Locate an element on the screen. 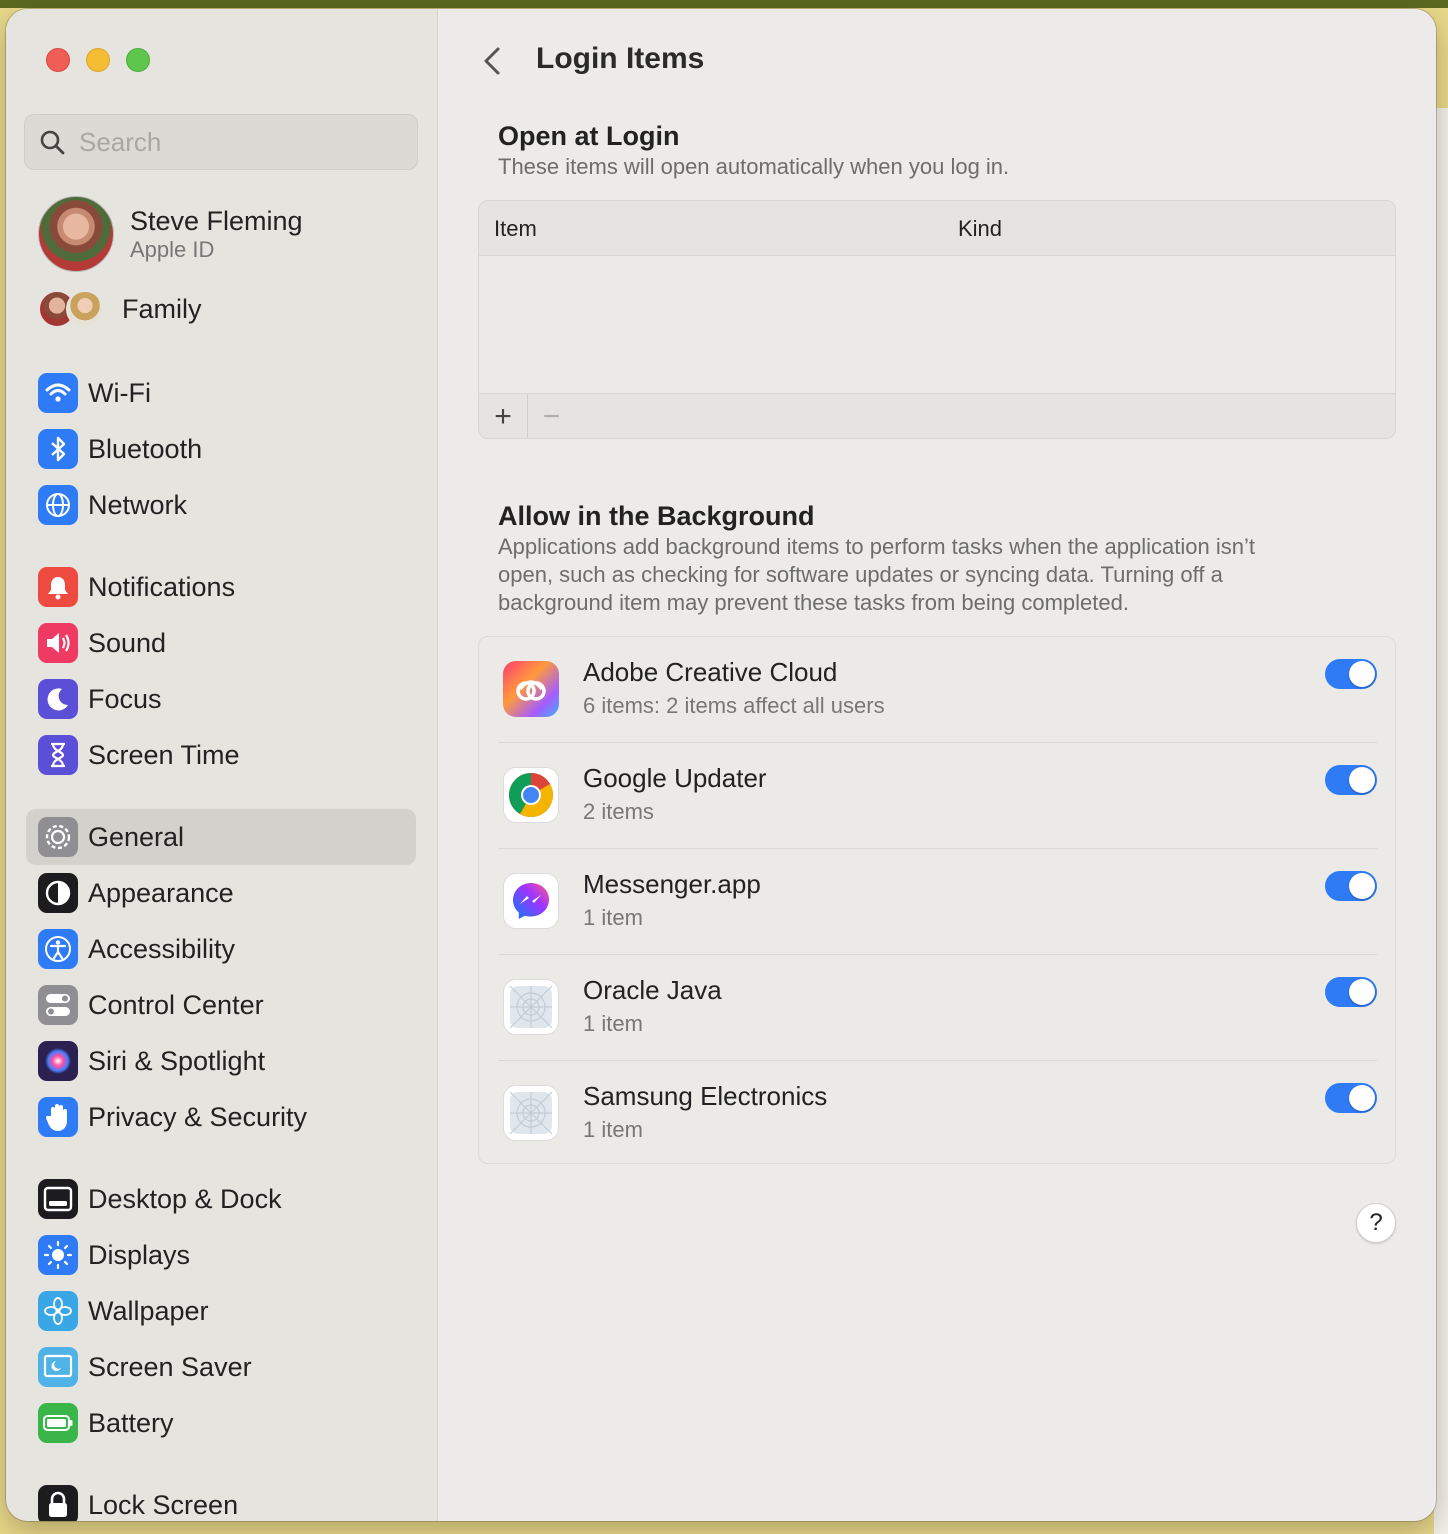 Image resolution: width=1448 pixels, height=1534 pixels. hourglass-icon is located at coordinates (58, 755).